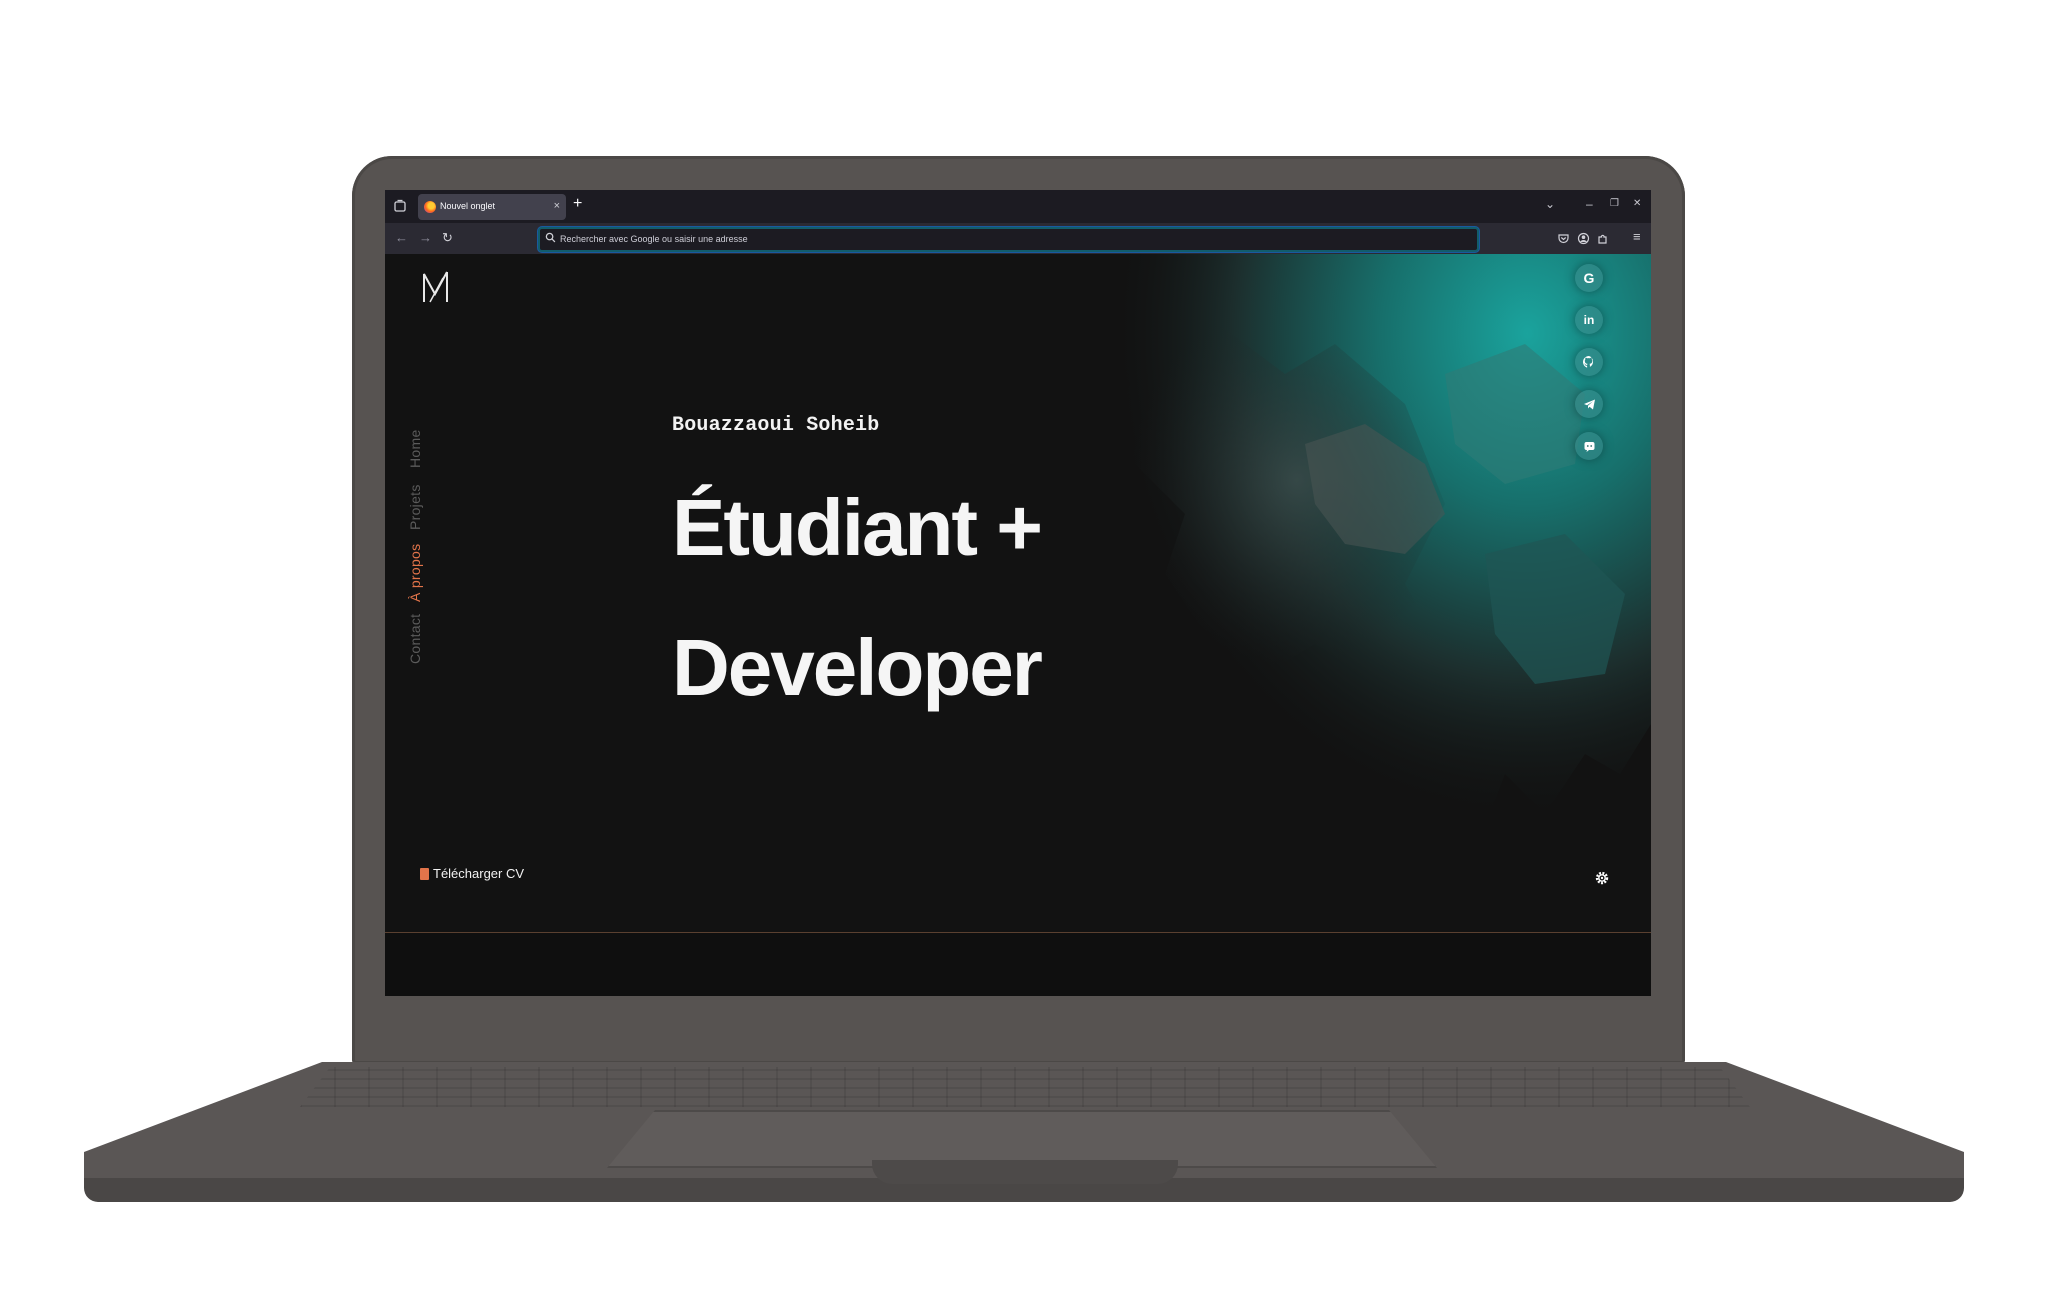 This screenshot has height=1291, width=2046. Describe the element at coordinates (401, 237) in the screenshot. I see `back-button: ←` at that location.